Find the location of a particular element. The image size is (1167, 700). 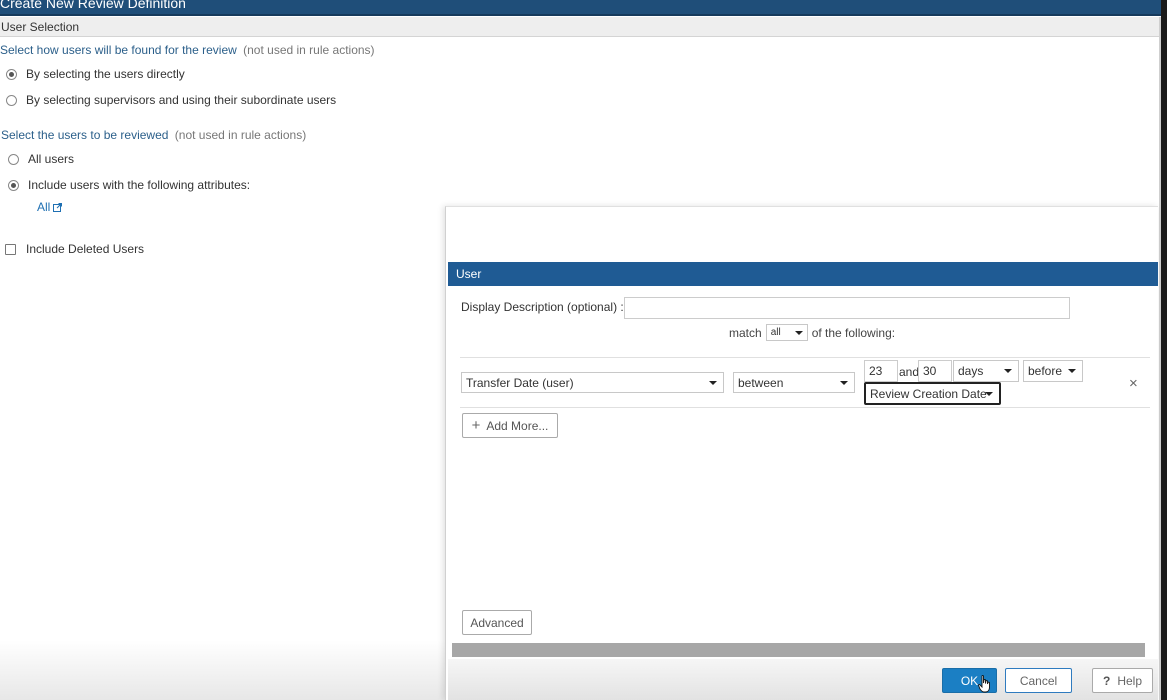

radio-label: All users is located at coordinates (51, 159).